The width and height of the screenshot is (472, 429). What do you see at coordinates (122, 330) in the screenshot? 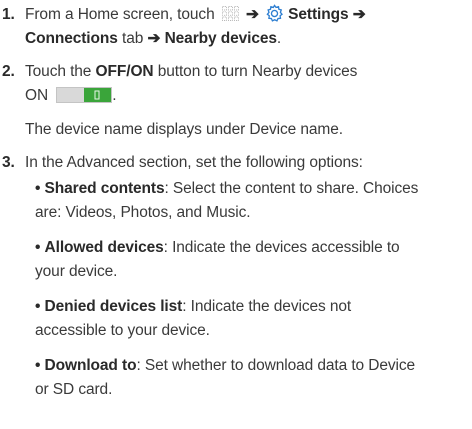
I see `option-desc: accessible to your device.` at bounding box center [122, 330].